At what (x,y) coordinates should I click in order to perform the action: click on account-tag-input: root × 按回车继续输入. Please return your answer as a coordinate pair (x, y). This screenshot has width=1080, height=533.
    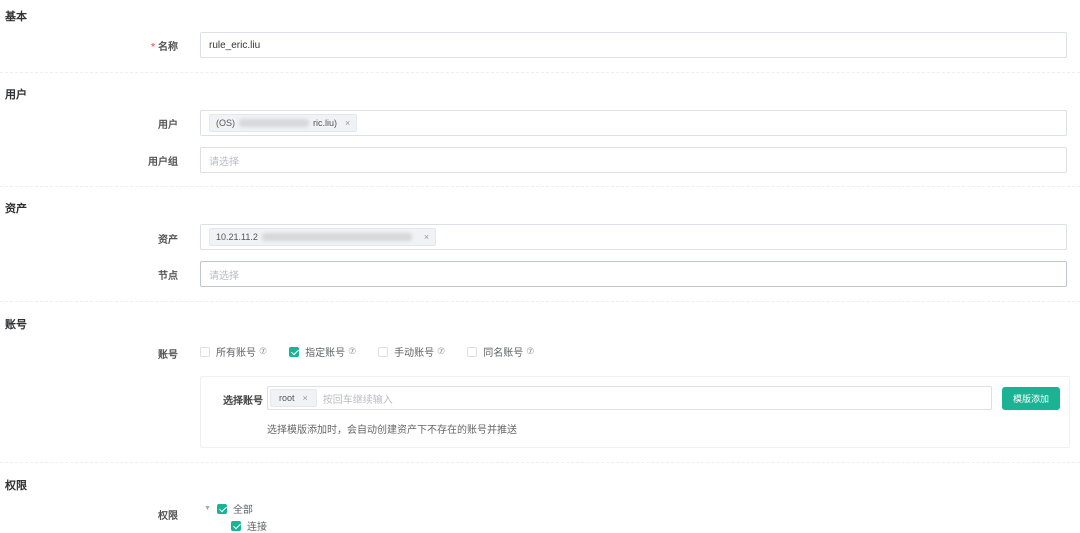
    Looking at the image, I should click on (629, 398).